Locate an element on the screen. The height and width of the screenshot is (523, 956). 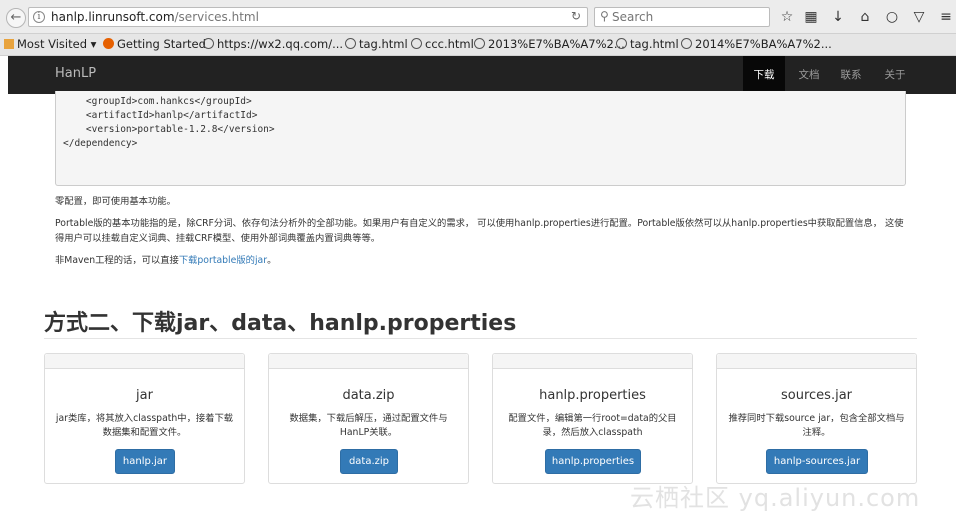
code-line: <artifactId>hanlp</artifactId> is located at coordinates (160, 115).